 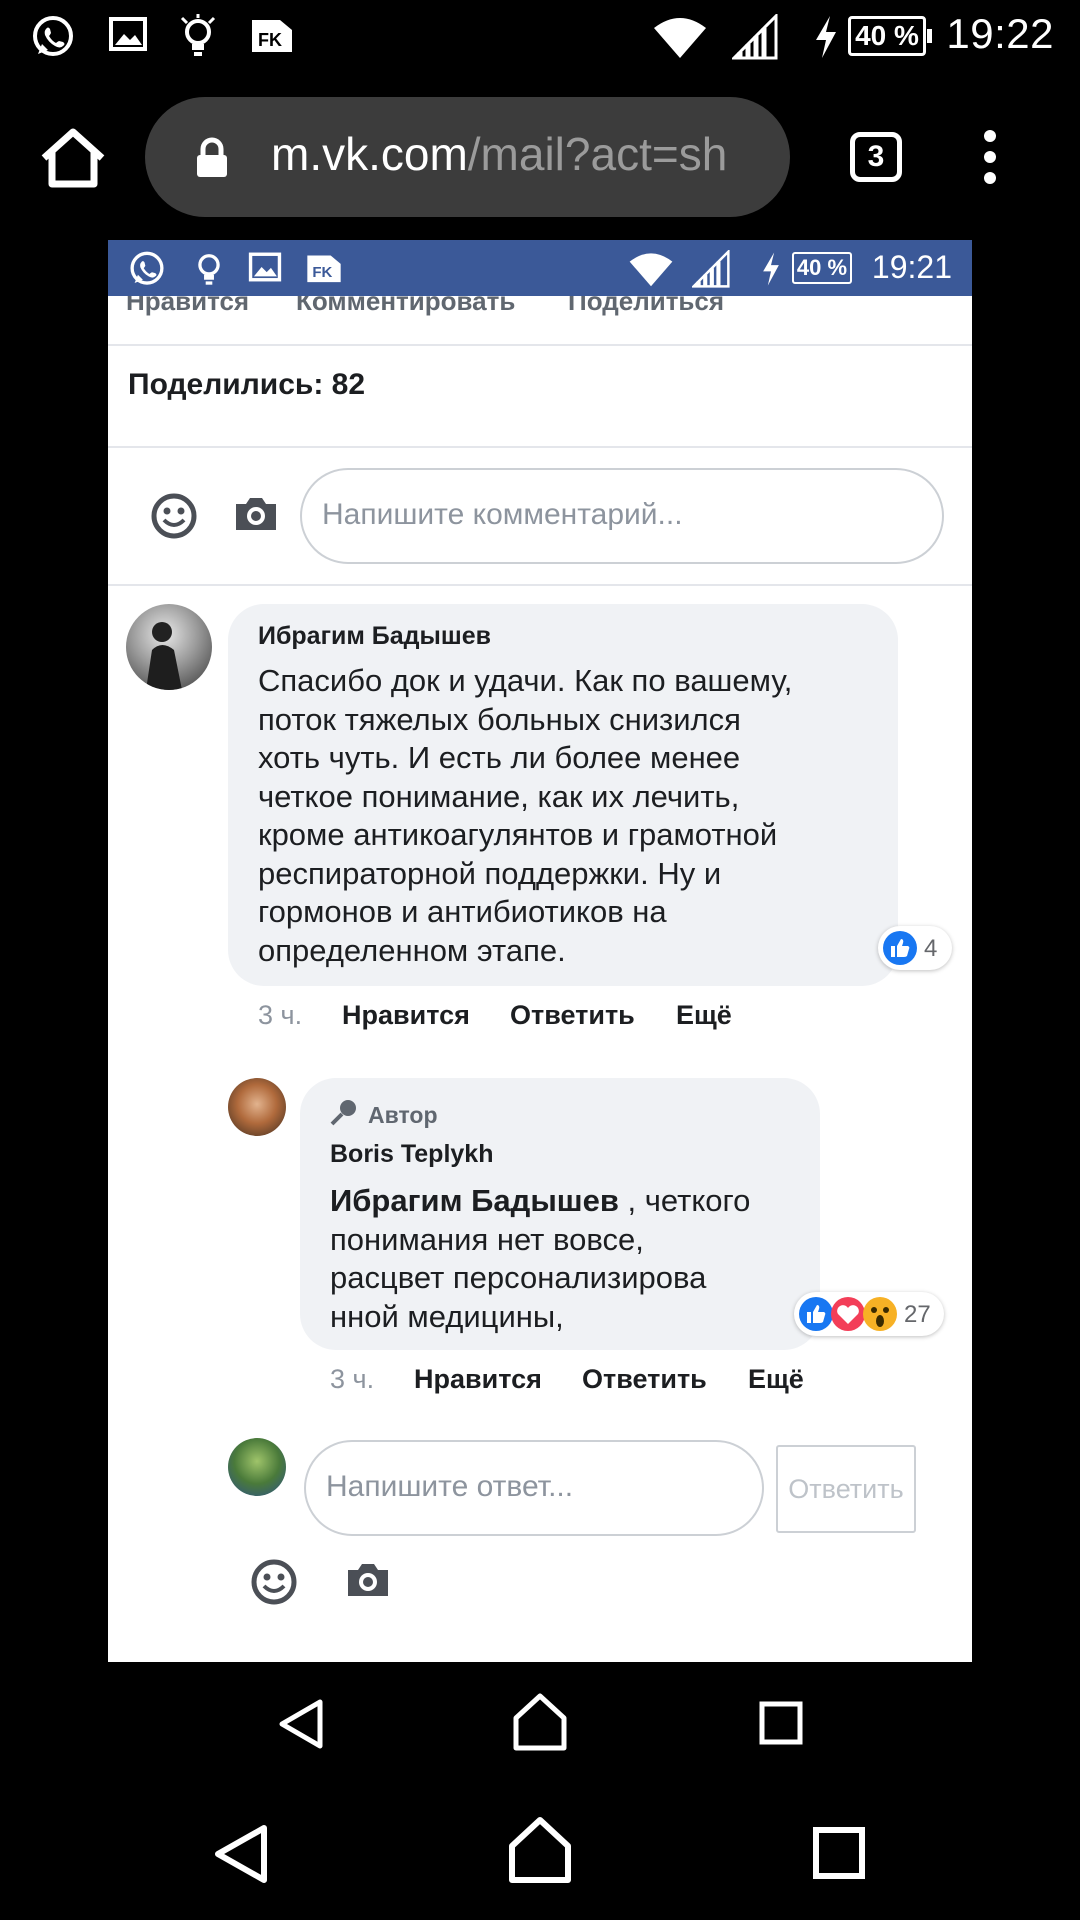 I want to click on status-time: 19:22, so click(x=1000, y=33).